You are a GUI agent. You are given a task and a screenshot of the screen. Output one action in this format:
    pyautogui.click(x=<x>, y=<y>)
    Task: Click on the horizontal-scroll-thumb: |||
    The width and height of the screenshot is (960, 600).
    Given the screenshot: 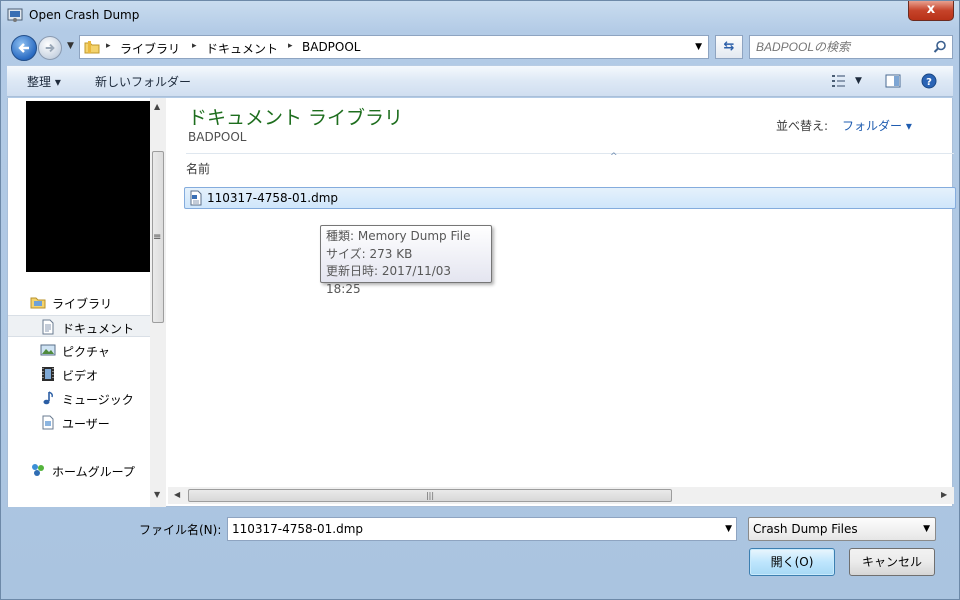 What is the action you would take?
    pyautogui.click(x=430, y=495)
    